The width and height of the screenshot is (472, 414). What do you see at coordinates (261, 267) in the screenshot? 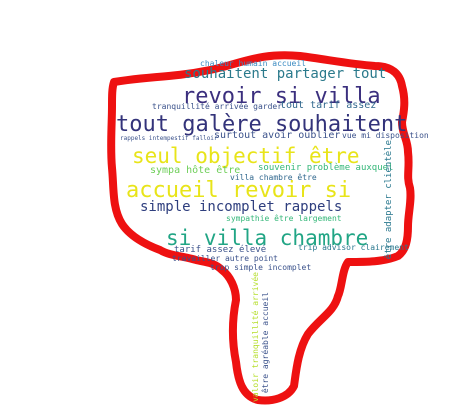
I see `word: trop simple incomplet` at bounding box center [261, 267].